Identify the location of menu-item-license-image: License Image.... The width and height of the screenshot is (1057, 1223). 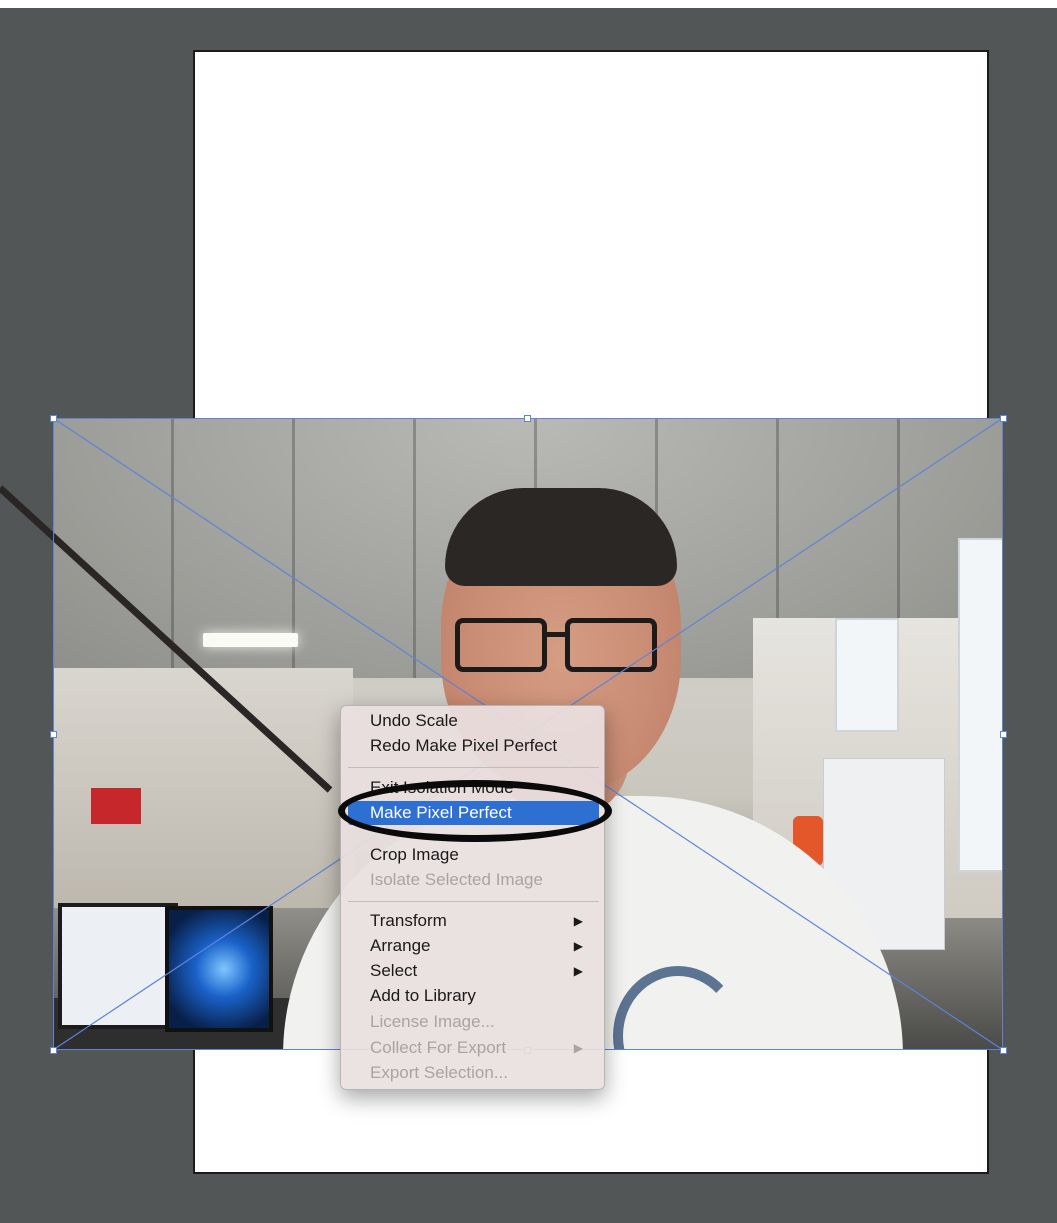
(473, 1022).